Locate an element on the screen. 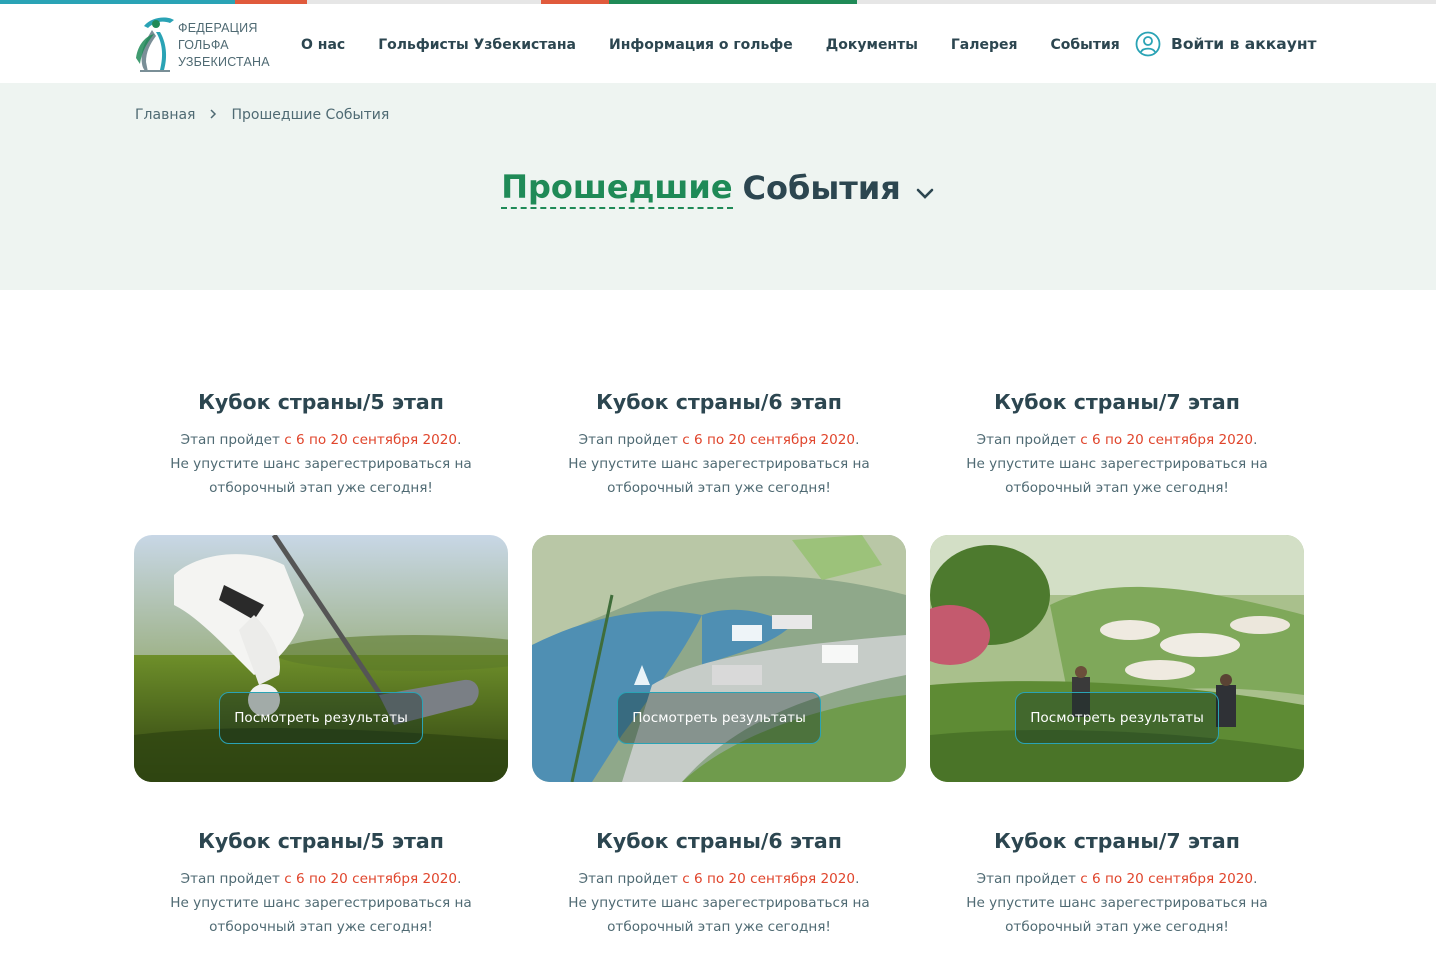  breadcrumb: Главная Прошедшие События is located at coordinates (262, 115).